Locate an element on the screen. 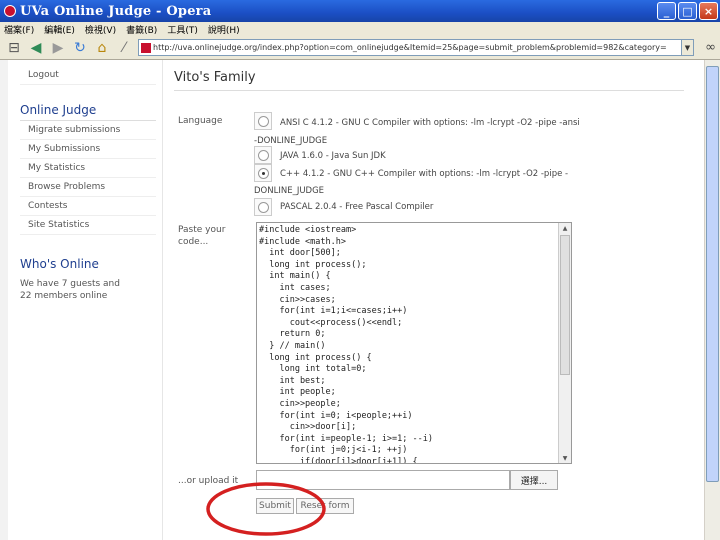  sidebar-item-site-statistics: Site Statistics is located at coordinates (88, 225).